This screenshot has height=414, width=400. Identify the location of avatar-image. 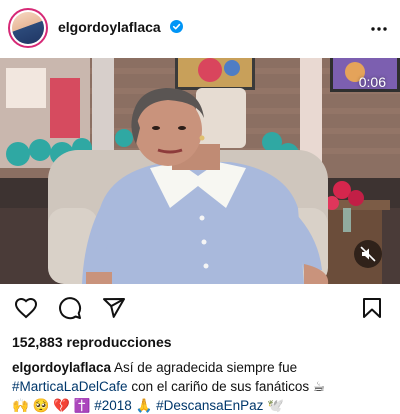
(28, 28).